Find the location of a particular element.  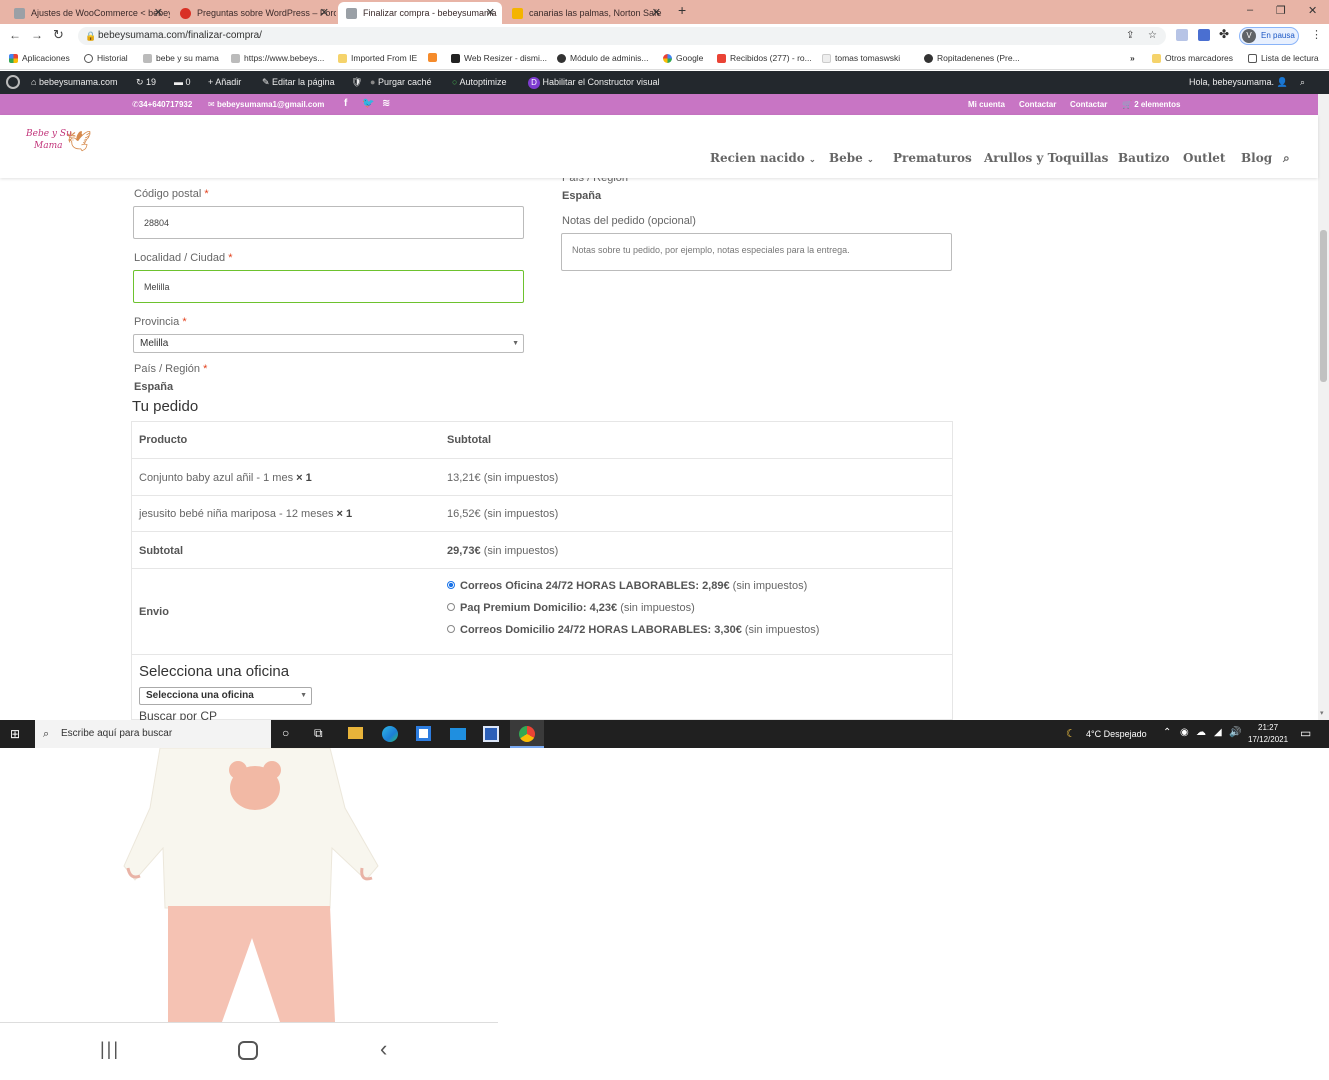

page-scrollbar: ▾ is located at coordinates (1323, 407).